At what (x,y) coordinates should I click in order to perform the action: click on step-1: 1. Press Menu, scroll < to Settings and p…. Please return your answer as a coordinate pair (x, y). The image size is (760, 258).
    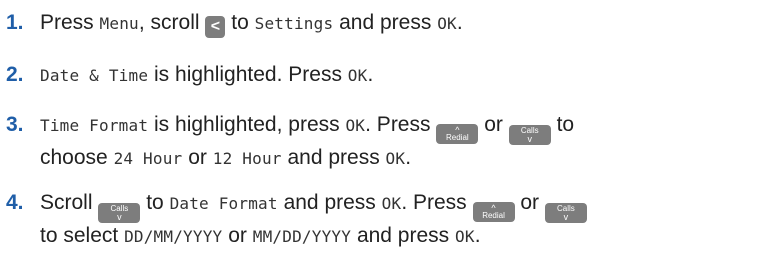
    Looking at the image, I should click on (234, 24).